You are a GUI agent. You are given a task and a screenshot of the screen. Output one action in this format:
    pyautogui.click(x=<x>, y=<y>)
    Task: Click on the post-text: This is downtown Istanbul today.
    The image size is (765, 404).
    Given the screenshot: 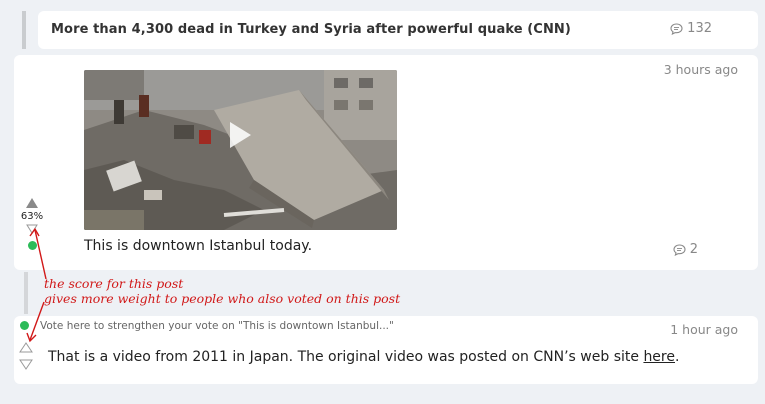 What is the action you would take?
    pyautogui.click(x=198, y=246)
    